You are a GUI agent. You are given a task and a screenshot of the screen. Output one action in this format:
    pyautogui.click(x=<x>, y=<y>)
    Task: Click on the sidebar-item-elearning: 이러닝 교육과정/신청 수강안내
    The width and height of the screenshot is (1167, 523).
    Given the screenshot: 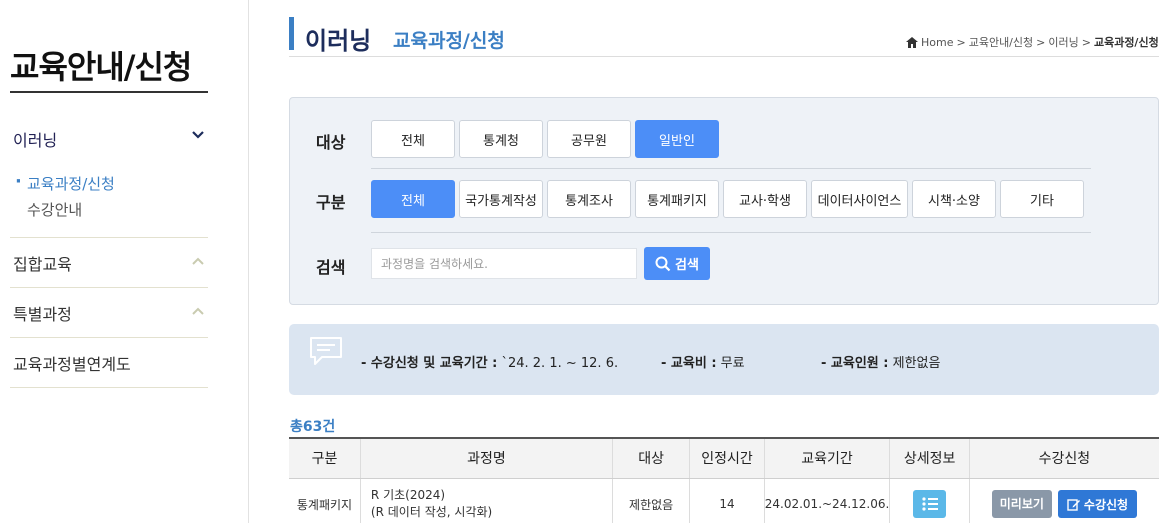 What is the action you would take?
    pyautogui.click(x=109, y=176)
    